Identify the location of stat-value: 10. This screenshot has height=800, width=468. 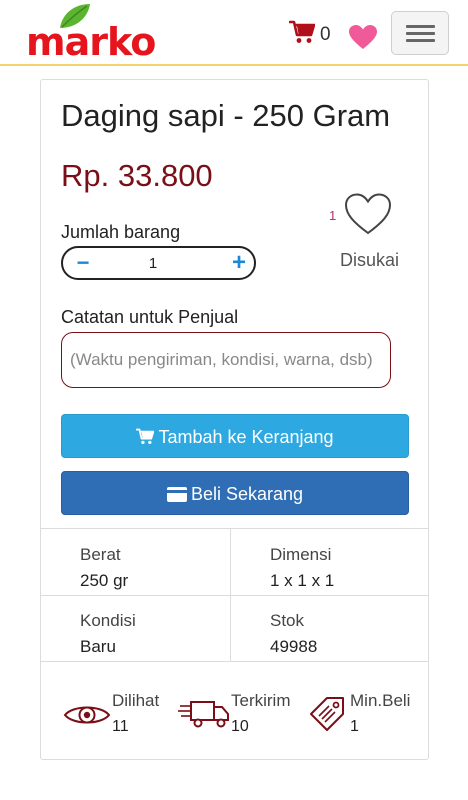
(240, 726).